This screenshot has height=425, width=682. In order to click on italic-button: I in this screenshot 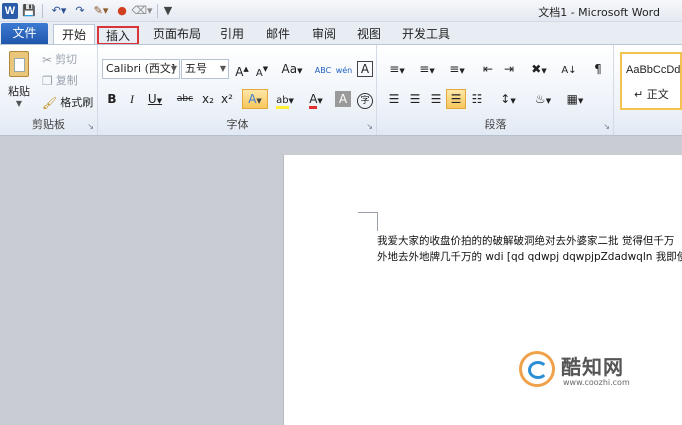, I will do `click(132, 99)`.